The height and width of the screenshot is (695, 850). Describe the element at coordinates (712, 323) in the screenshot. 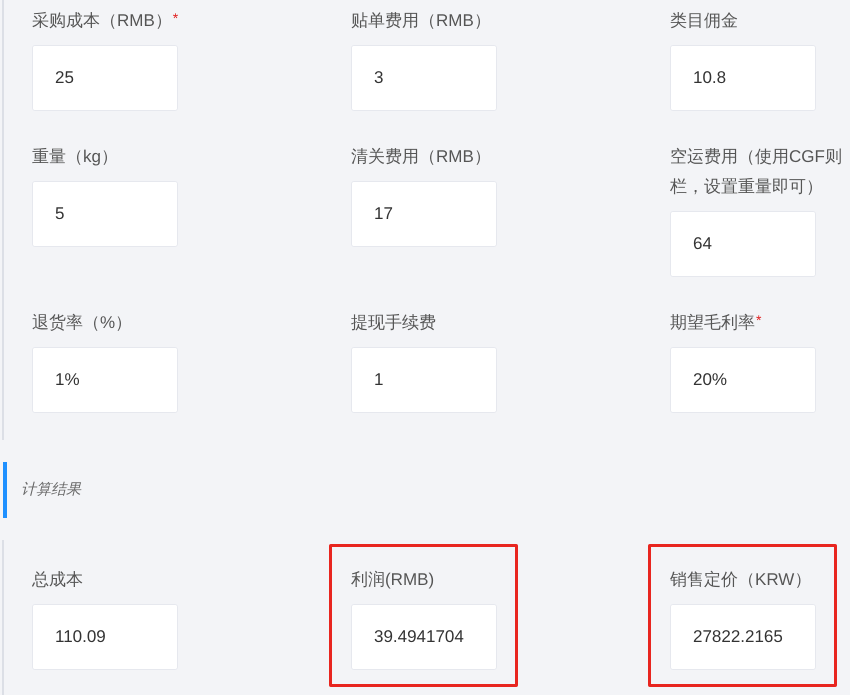

I see `field-label: 期望毛利率` at that location.